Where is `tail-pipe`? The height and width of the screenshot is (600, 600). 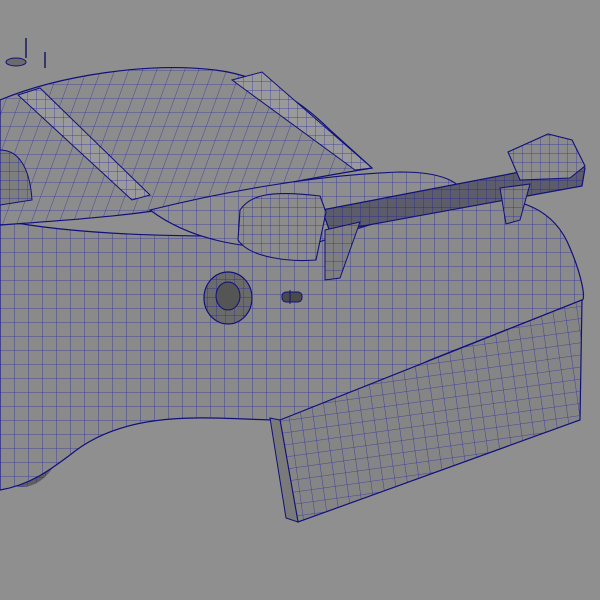 tail-pipe is located at coordinates (292, 297).